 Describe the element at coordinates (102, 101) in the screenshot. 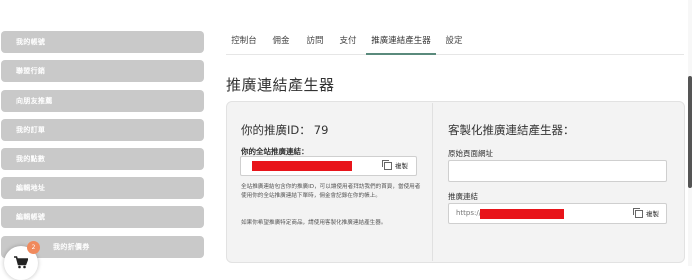

I see `sidebar-item-refer-friend: 向朋友推薦` at that location.